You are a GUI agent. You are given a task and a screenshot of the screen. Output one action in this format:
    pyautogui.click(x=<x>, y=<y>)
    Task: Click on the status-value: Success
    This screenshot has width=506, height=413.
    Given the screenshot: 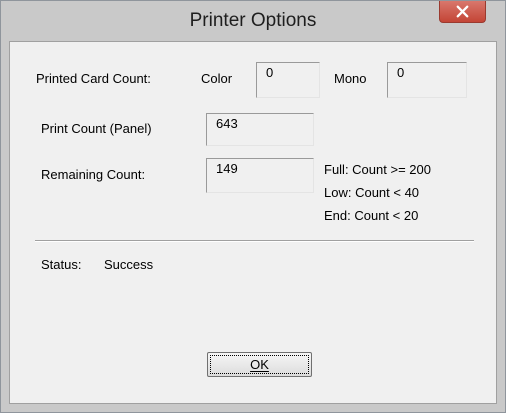 What is the action you would take?
    pyautogui.click(x=129, y=264)
    